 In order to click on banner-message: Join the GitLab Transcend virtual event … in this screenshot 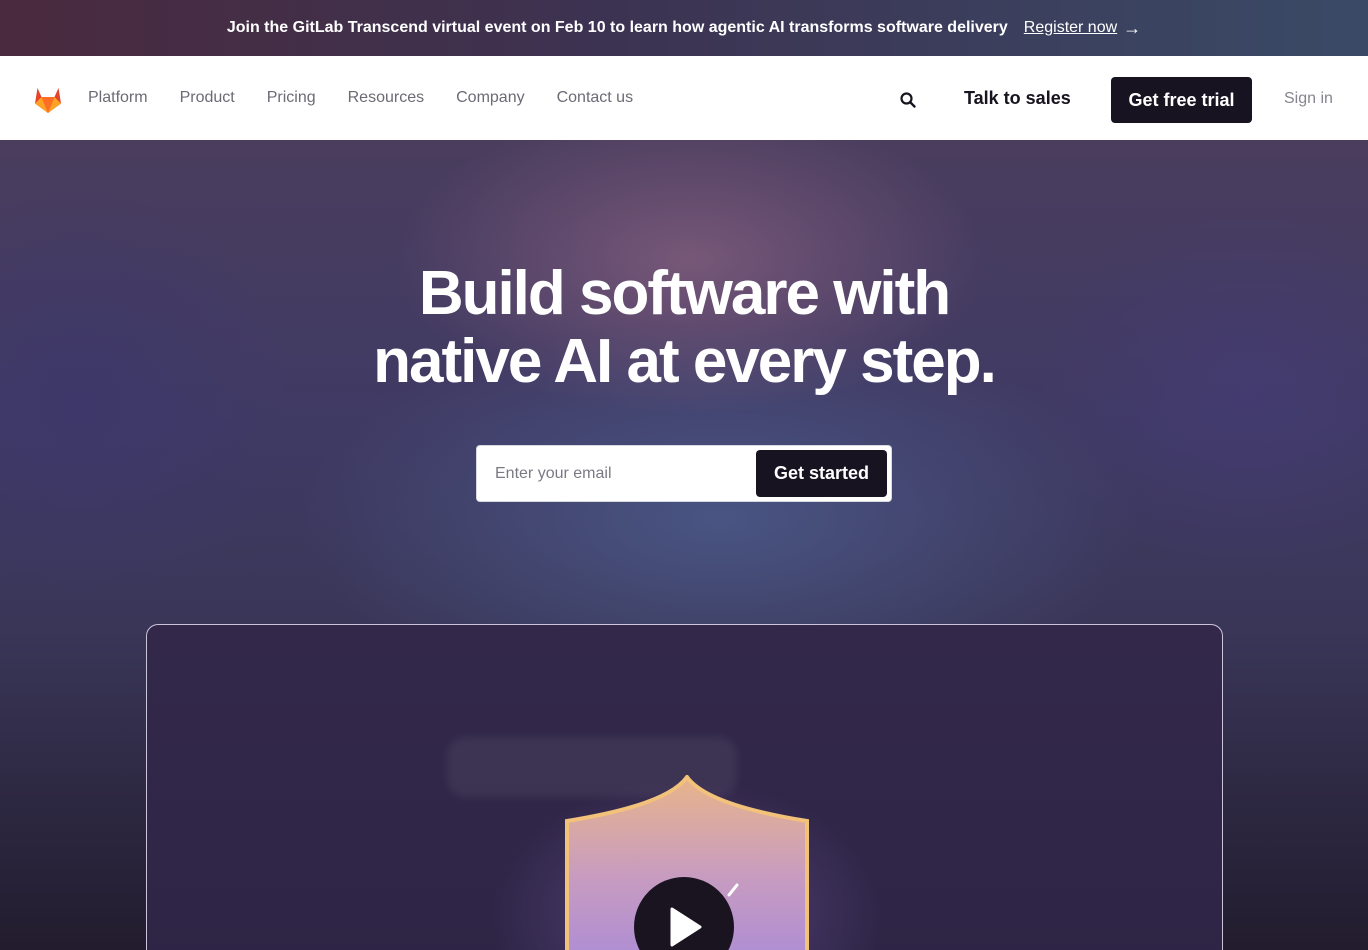, I will do `click(617, 27)`.